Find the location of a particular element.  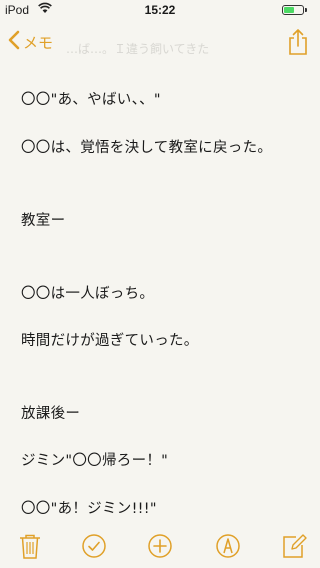

note-line: ジミン"〇〇帰ろー！" is located at coordinates (95, 461).